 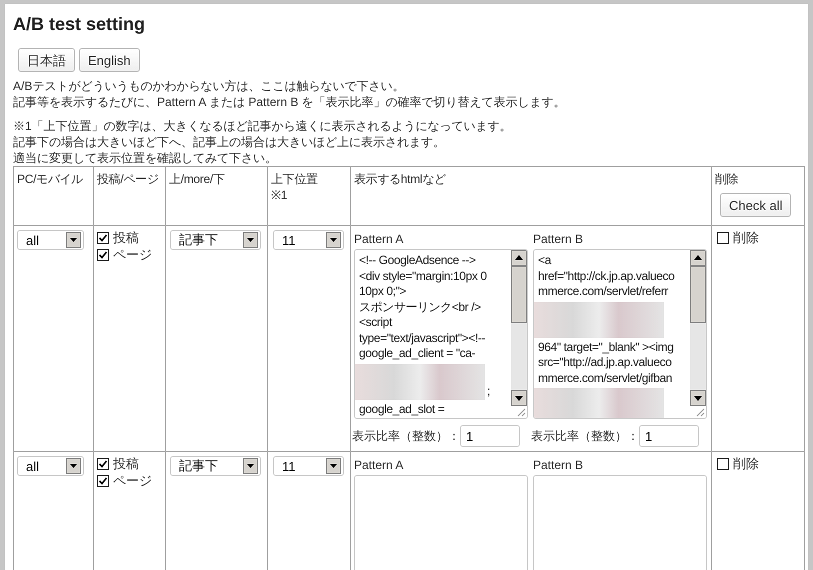 I want to click on code-line: スポンサーリンク<br />, so click(x=420, y=307).